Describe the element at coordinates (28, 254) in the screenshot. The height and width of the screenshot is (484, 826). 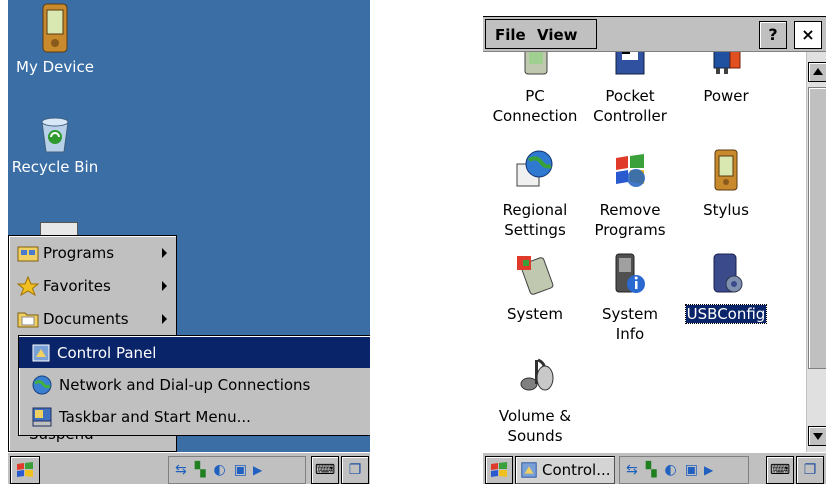
I see `programs-folder-icon` at that location.